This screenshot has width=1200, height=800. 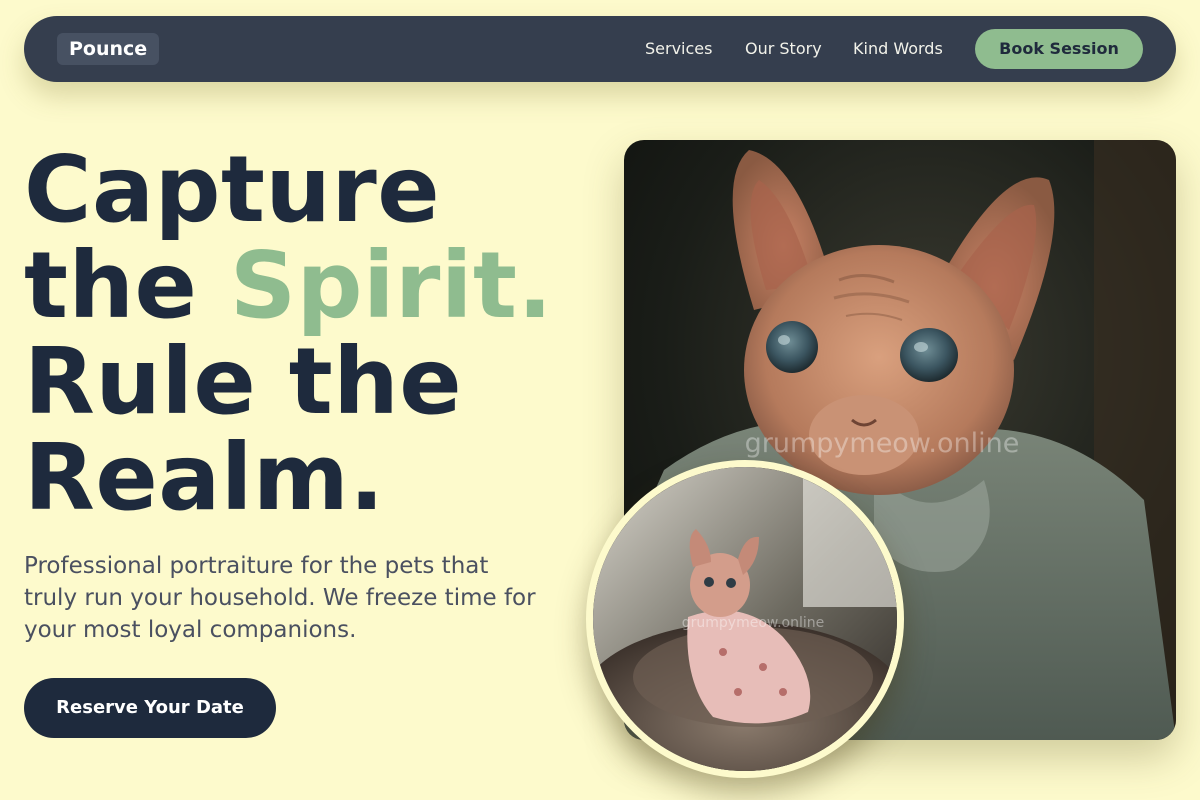 I want to click on secondary-photo-sphynx-kitten: grumpymeow.online, so click(x=745, y=619).